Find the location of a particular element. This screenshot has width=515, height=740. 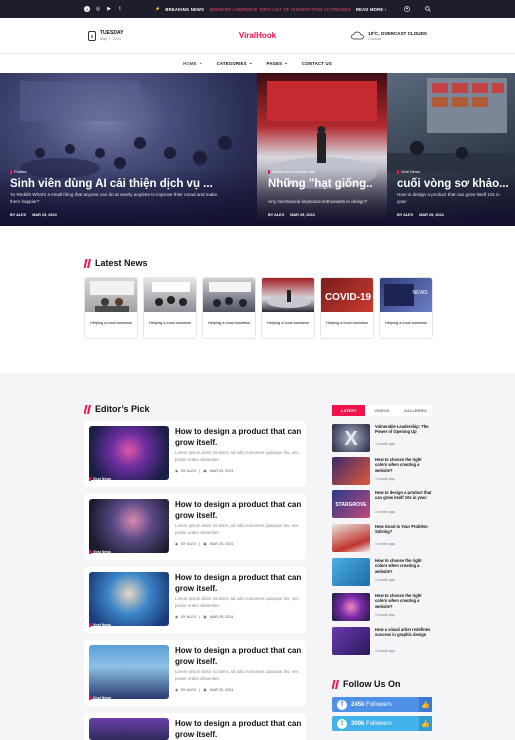

youtube-icon: ▶ is located at coordinates (109, 9).